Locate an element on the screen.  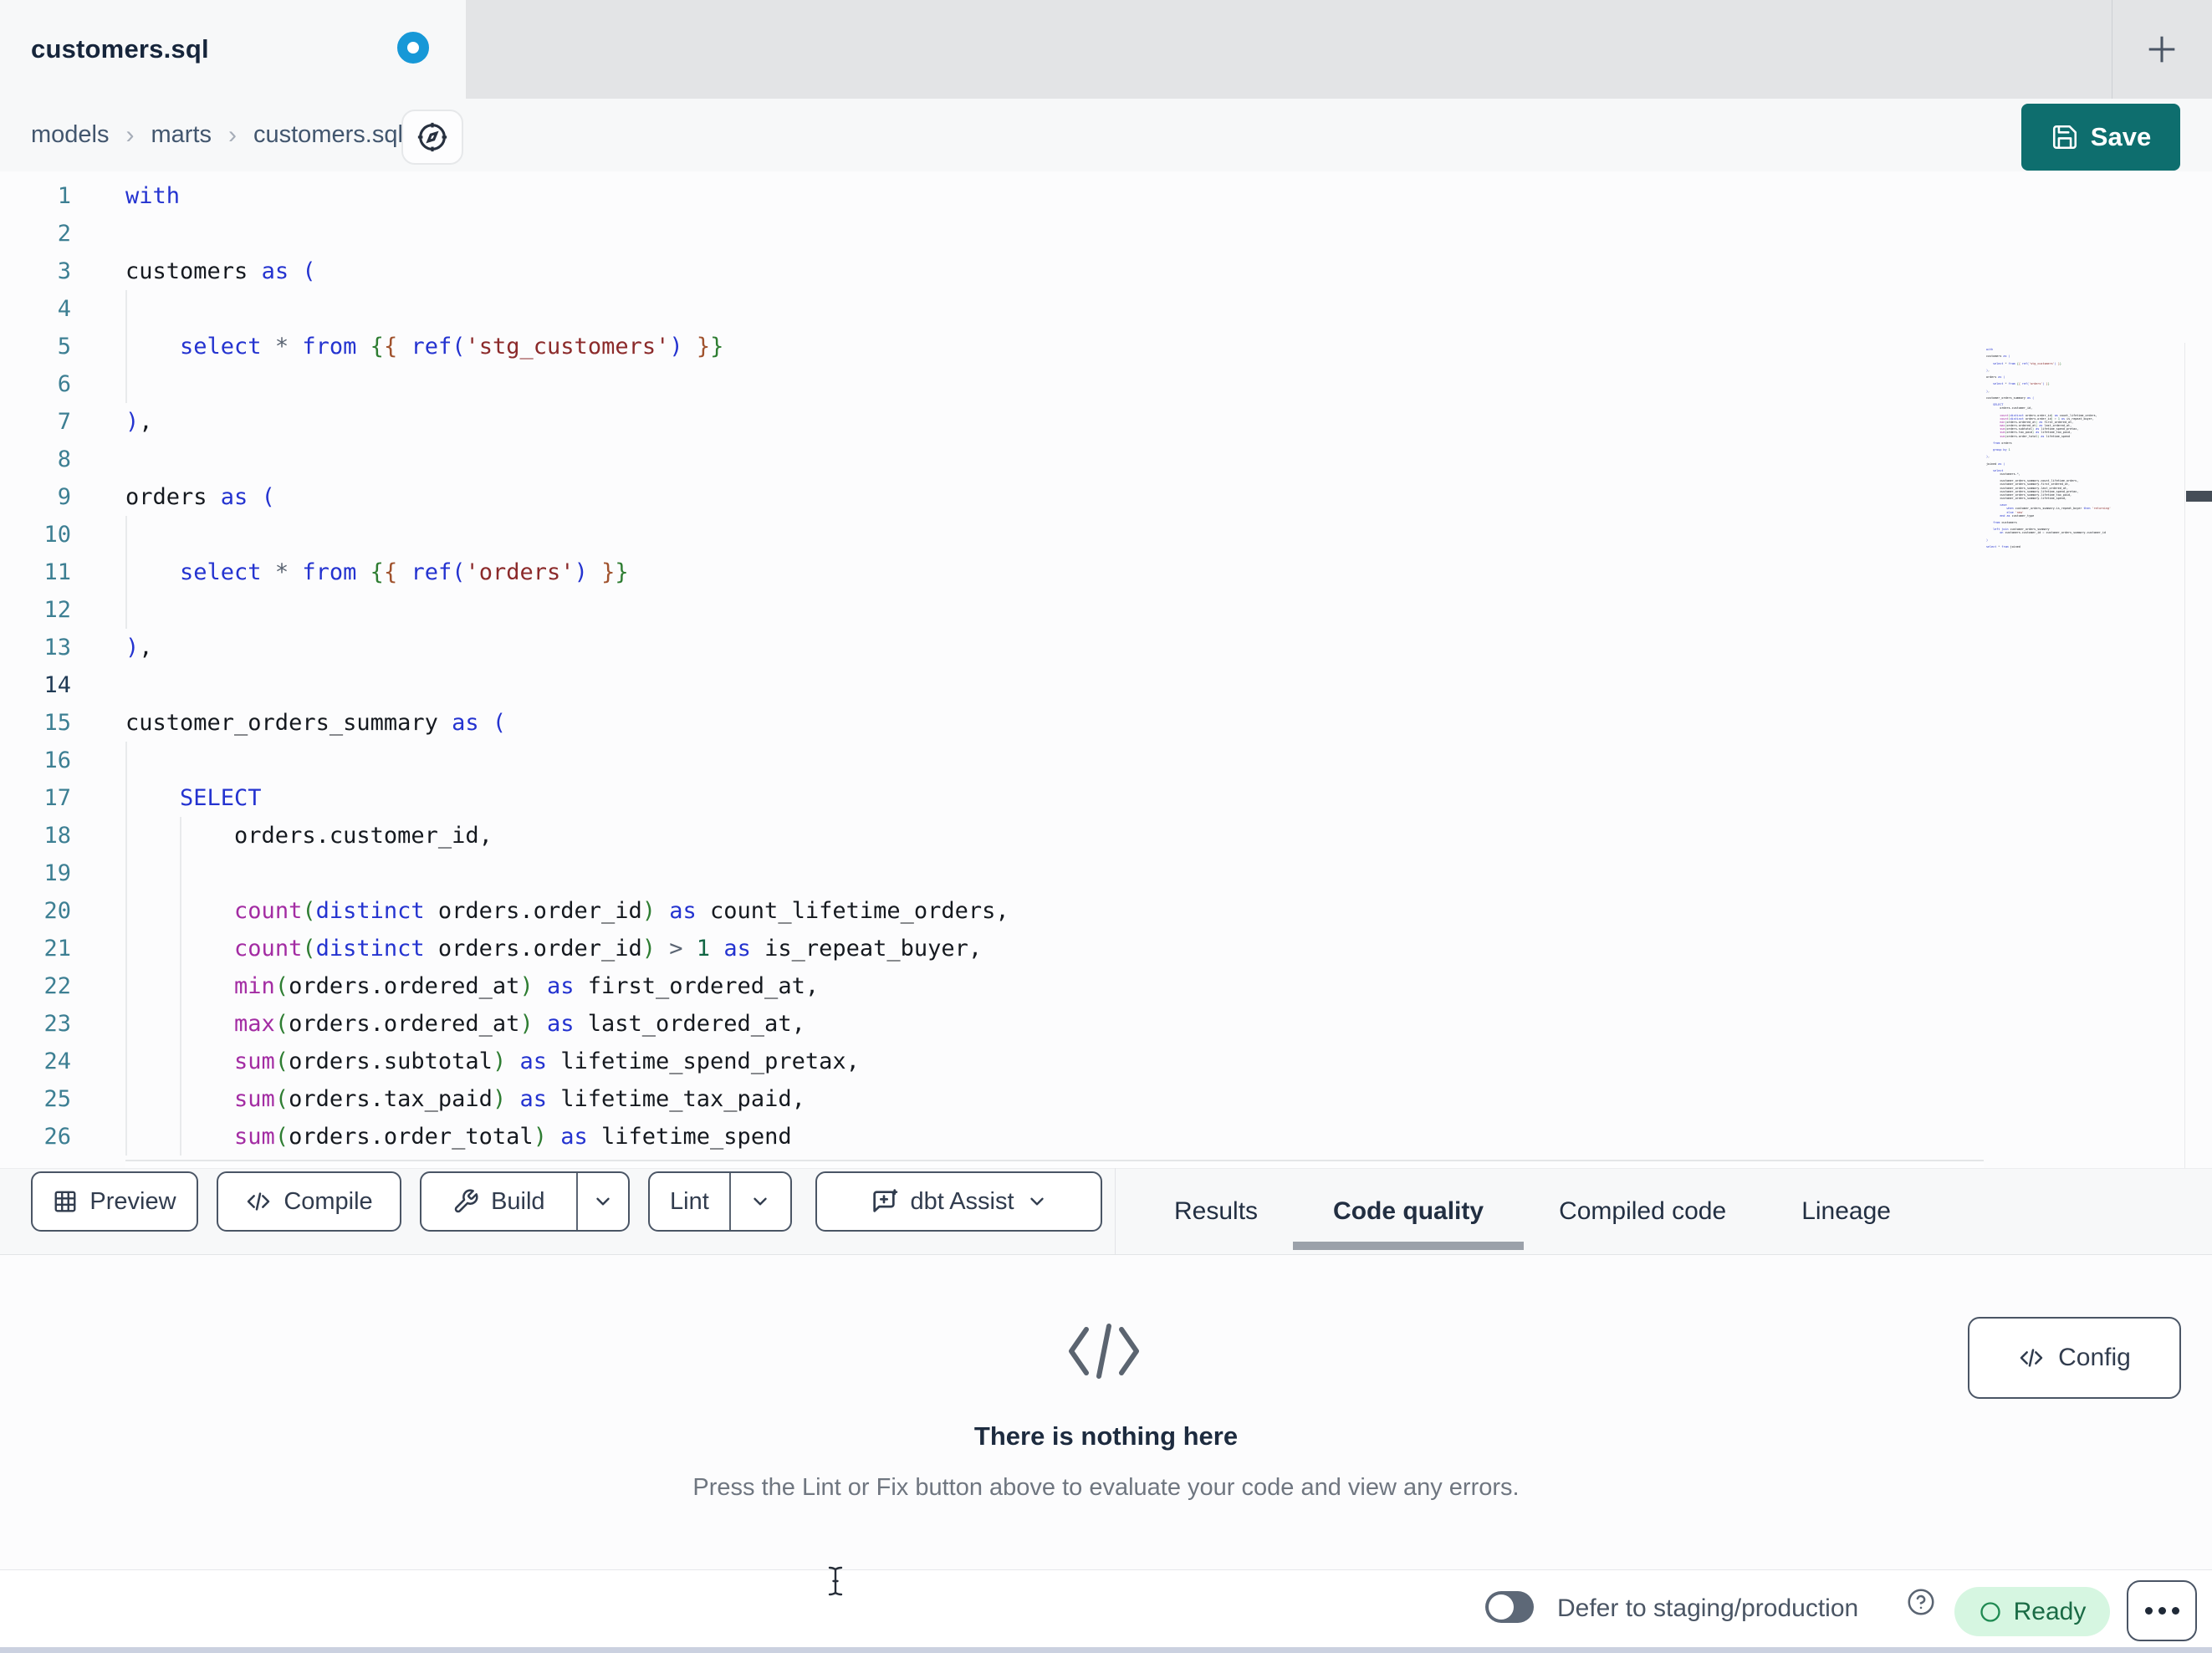
status-bar is located at coordinates (1106, 1608).